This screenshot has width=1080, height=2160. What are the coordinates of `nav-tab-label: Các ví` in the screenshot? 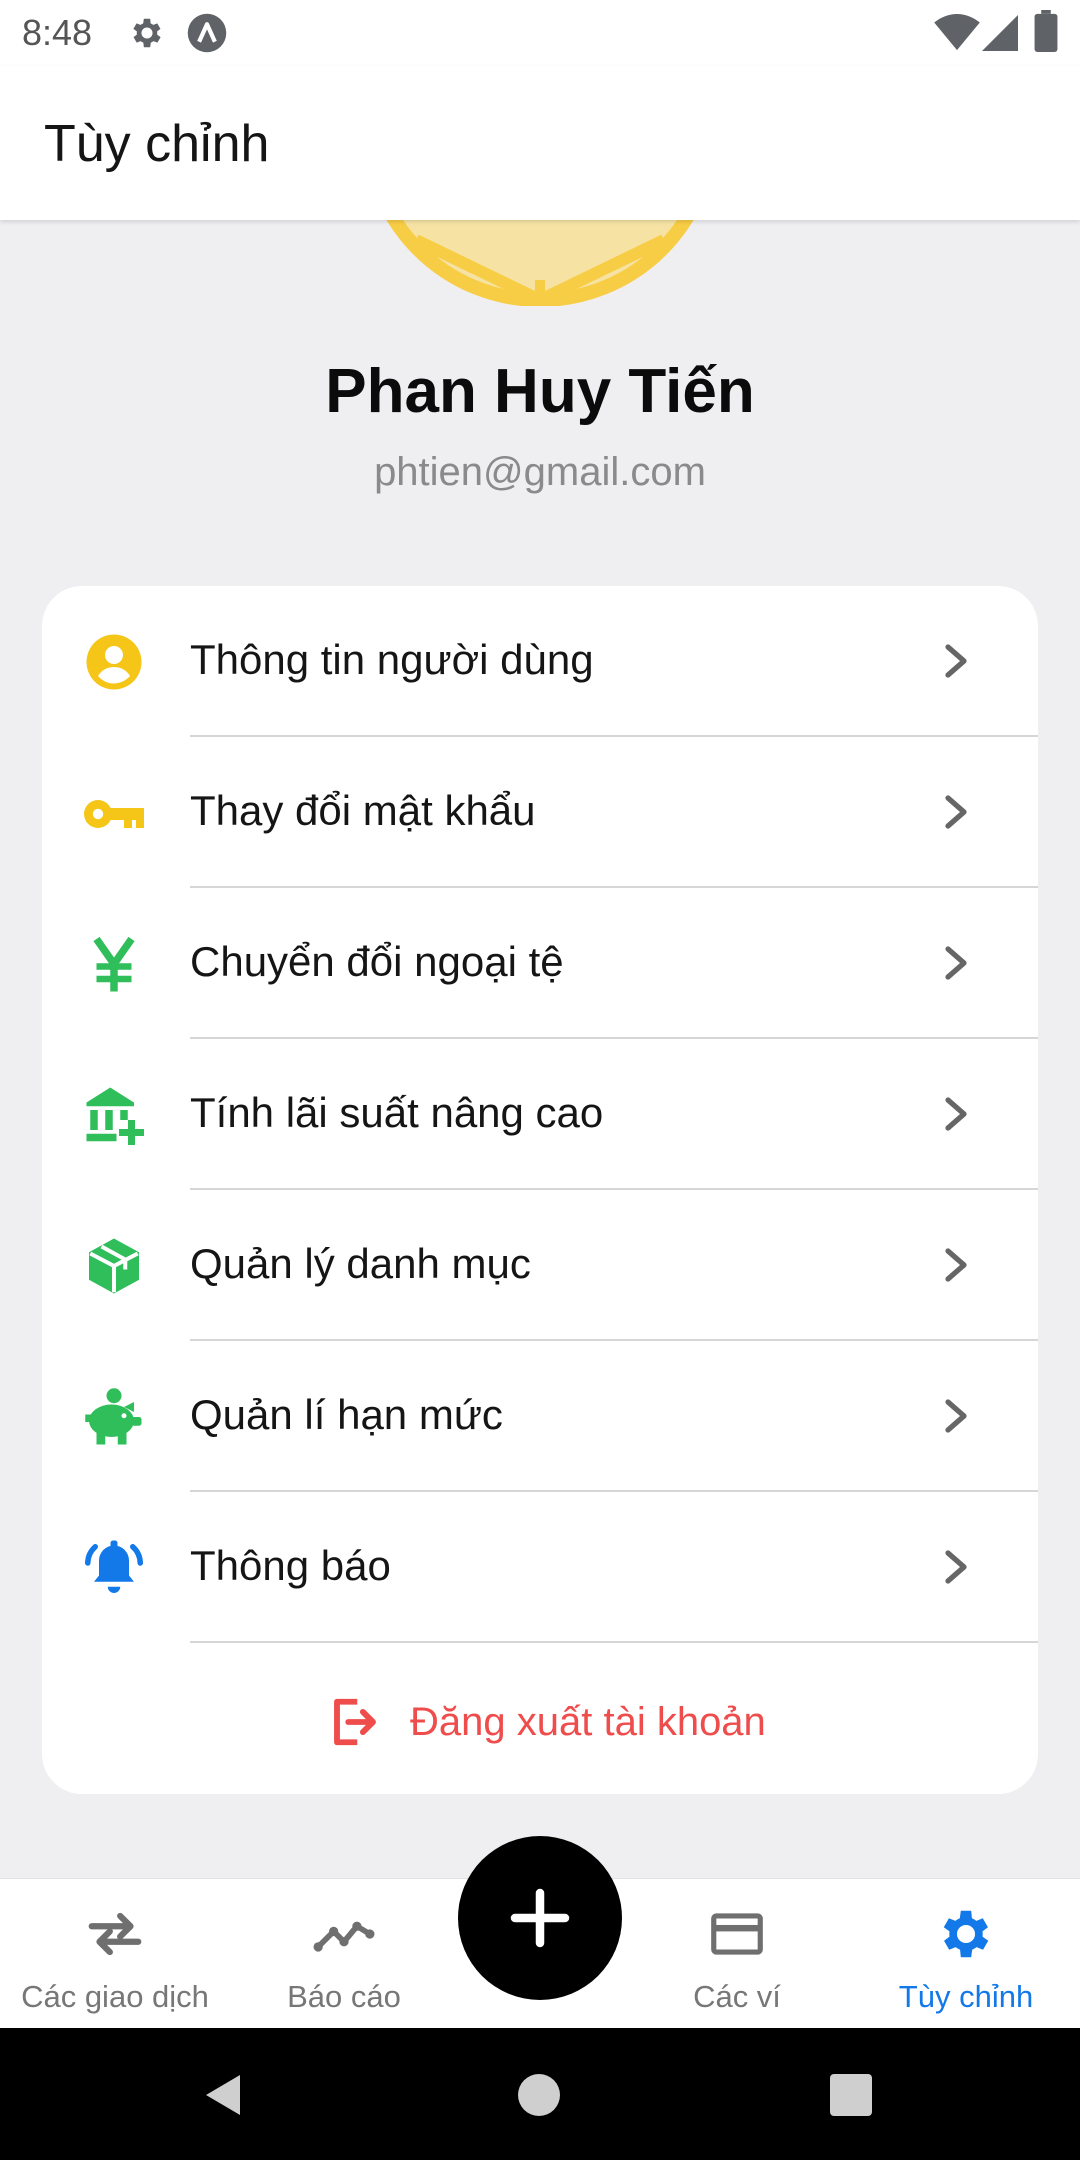 It's located at (737, 1996).